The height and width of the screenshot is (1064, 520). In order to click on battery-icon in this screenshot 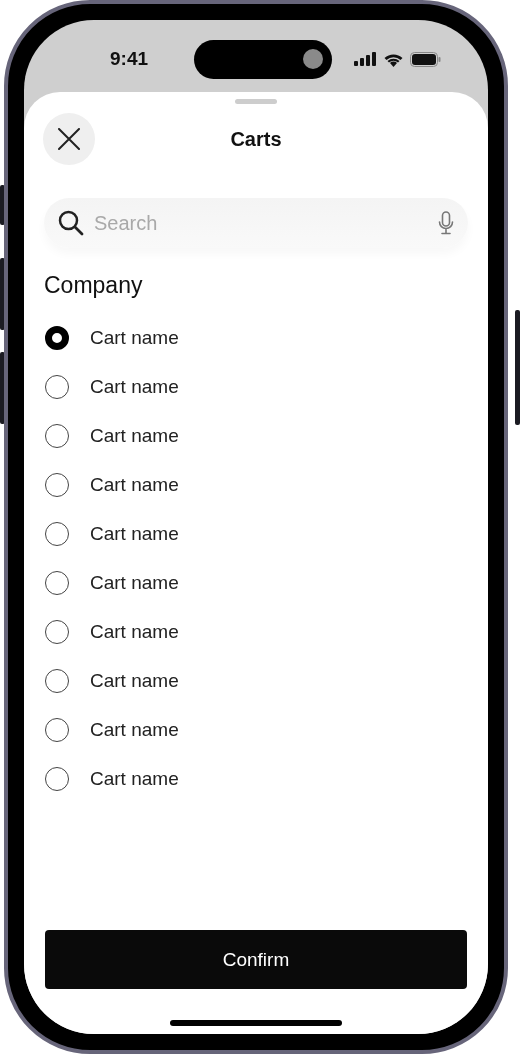, I will do `click(425, 59)`.